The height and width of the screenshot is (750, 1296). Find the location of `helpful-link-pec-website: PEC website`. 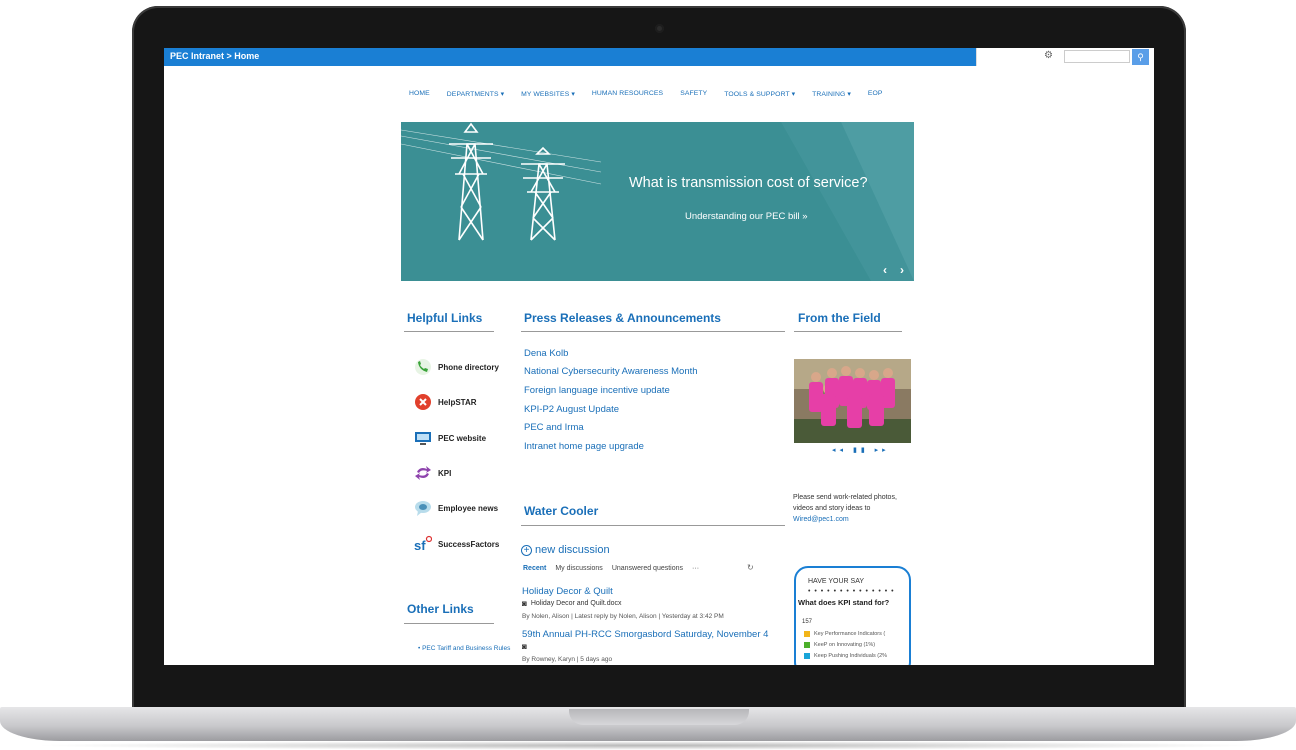

helpful-link-pec-website: PEC website is located at coordinates (450, 438).